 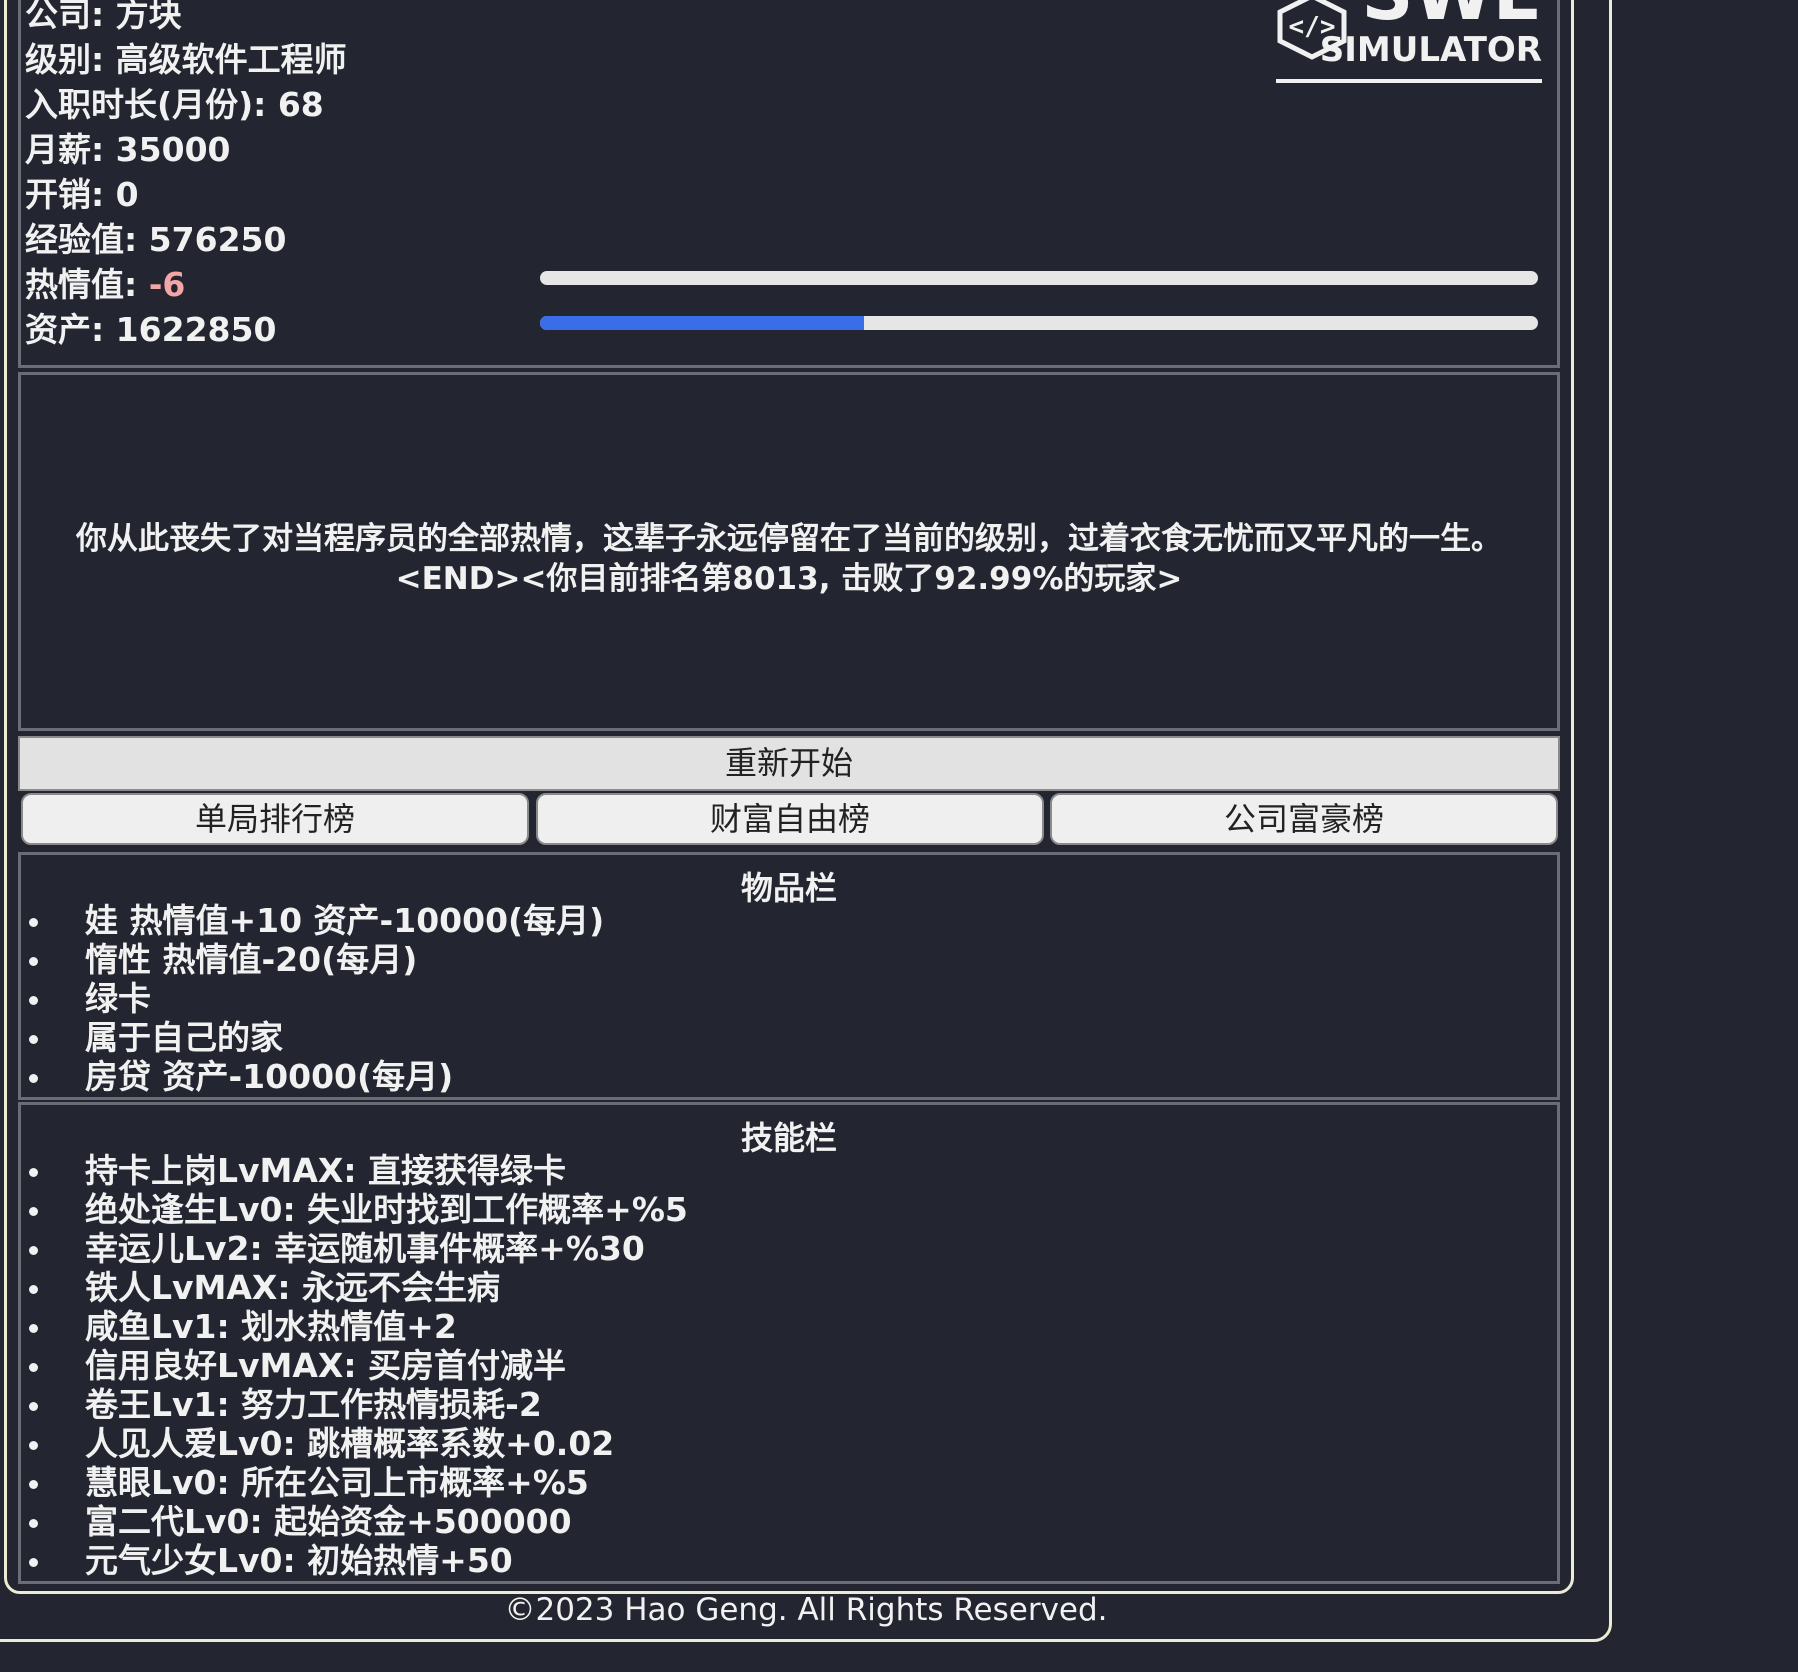 I want to click on list-item: 咸鱼Lv1: 划水热情值+2, so click(x=354, y=1326).